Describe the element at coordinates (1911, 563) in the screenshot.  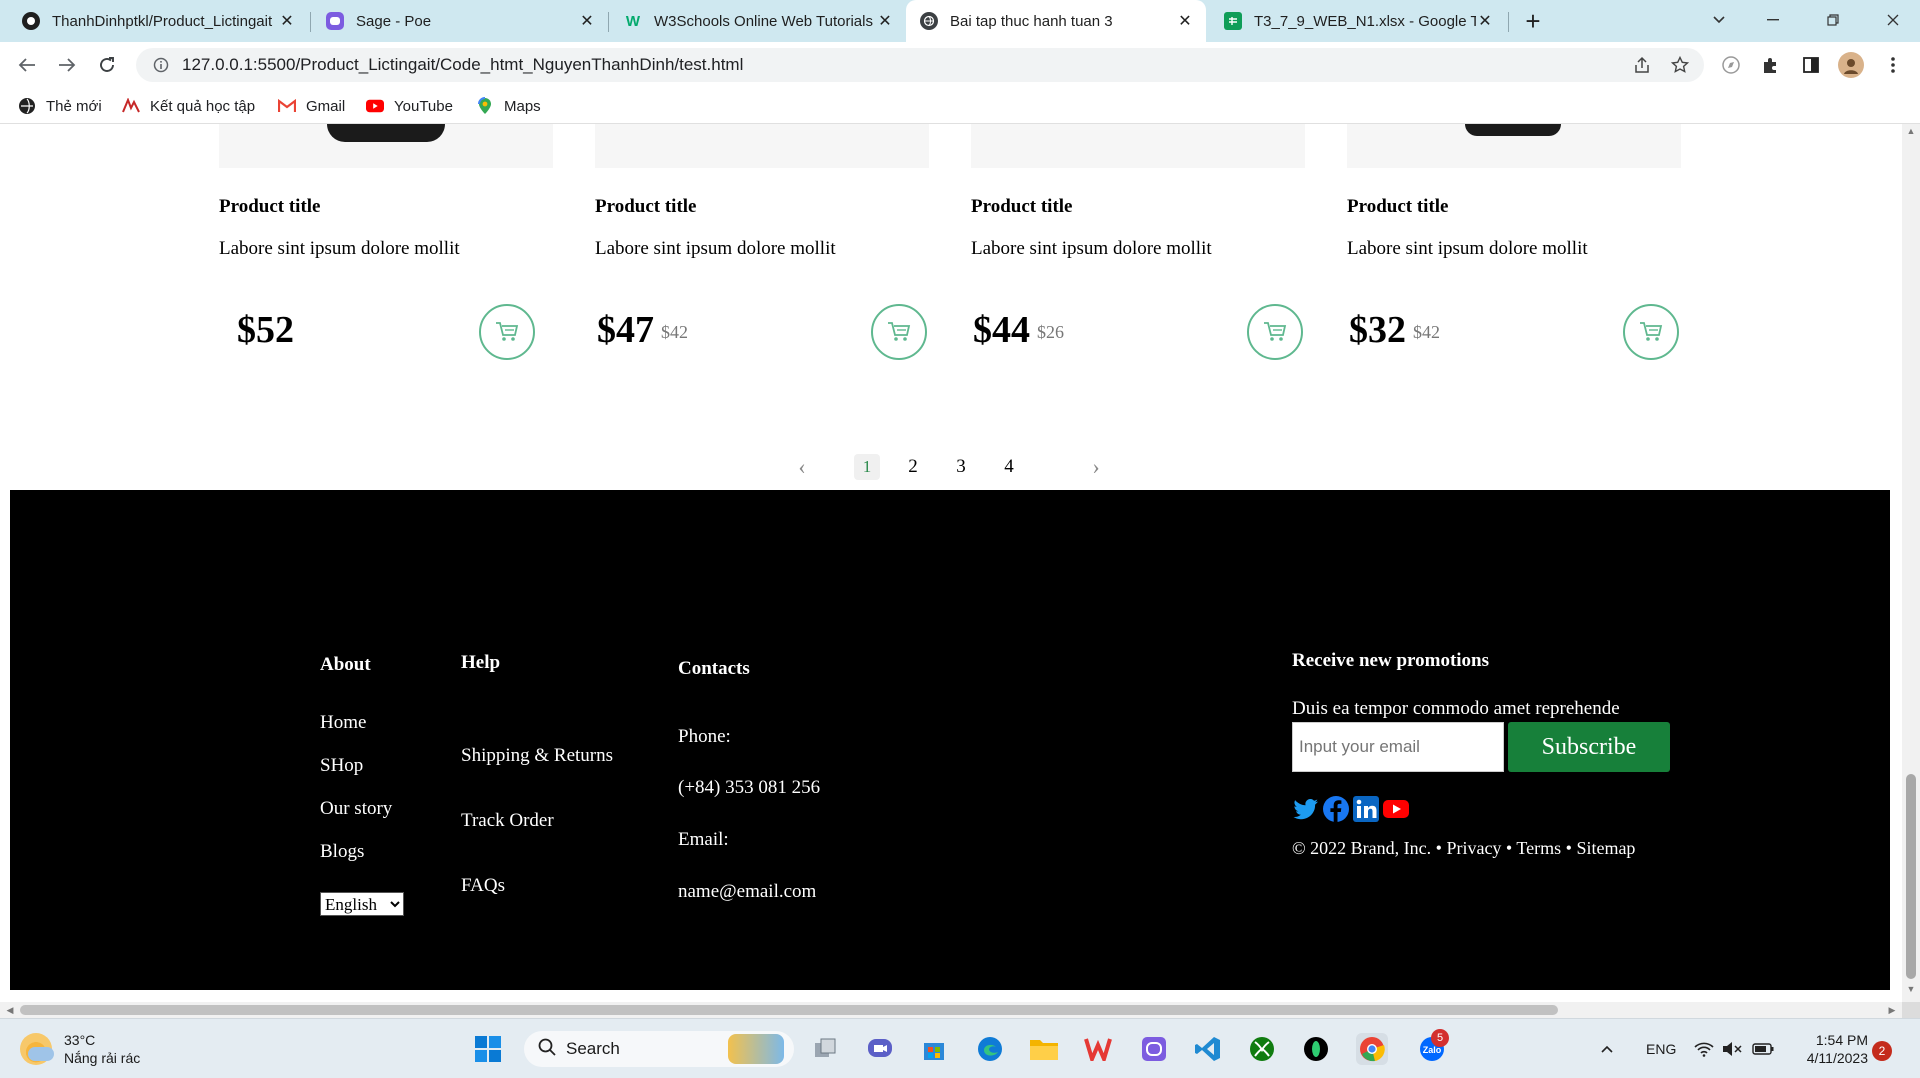
I see `vertical-scrollbar: ▲ ▼` at that location.